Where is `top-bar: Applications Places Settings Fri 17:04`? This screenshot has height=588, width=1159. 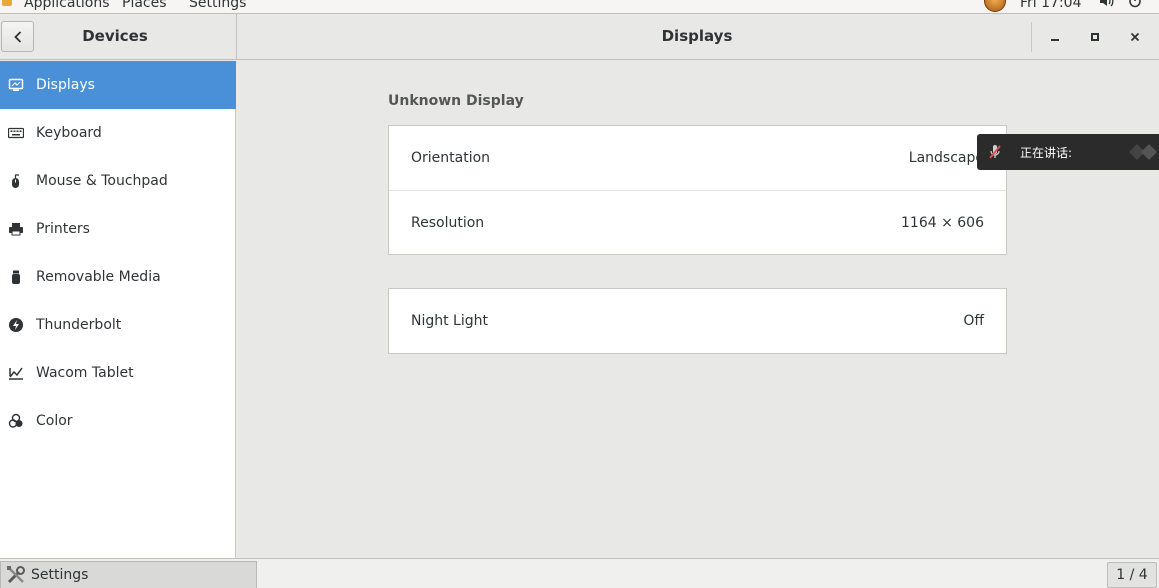 top-bar: Applications Places Settings Fri 17:04 is located at coordinates (579, 7).